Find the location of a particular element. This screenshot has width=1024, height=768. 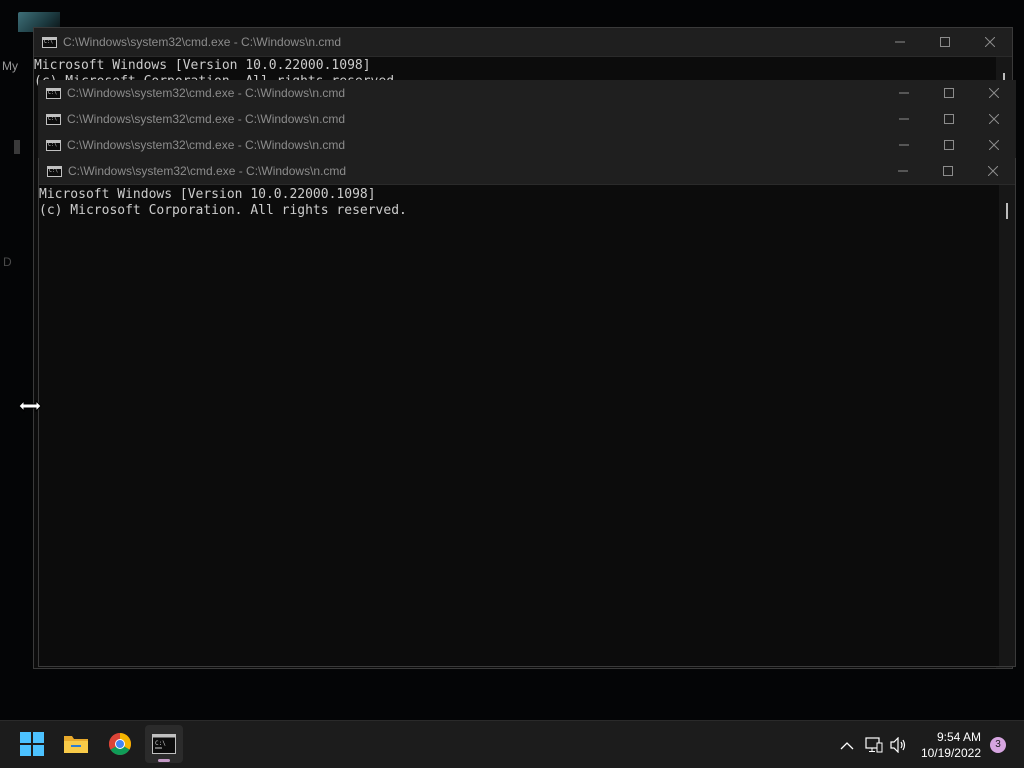

terminal-button: C:\ is located at coordinates (164, 744).